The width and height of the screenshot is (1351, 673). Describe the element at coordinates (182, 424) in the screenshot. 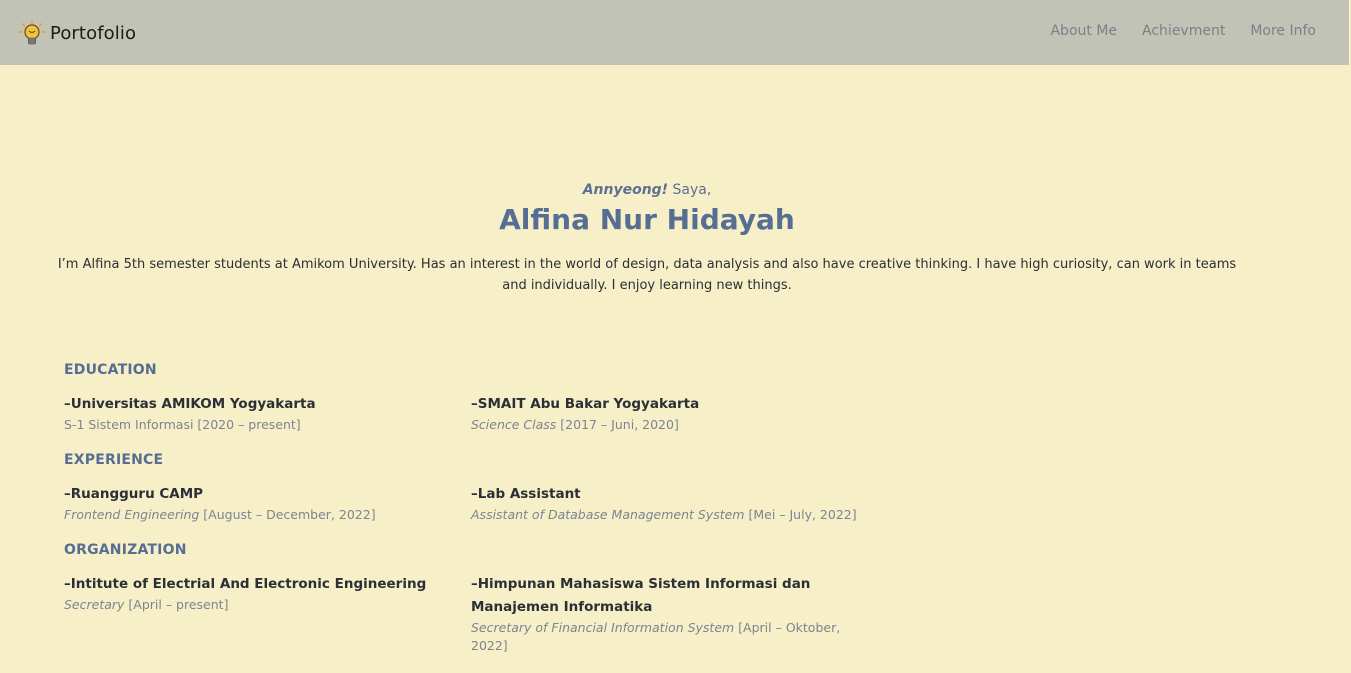

I see `item-period: S-1 Sistem Informasi [2020 – present]` at that location.